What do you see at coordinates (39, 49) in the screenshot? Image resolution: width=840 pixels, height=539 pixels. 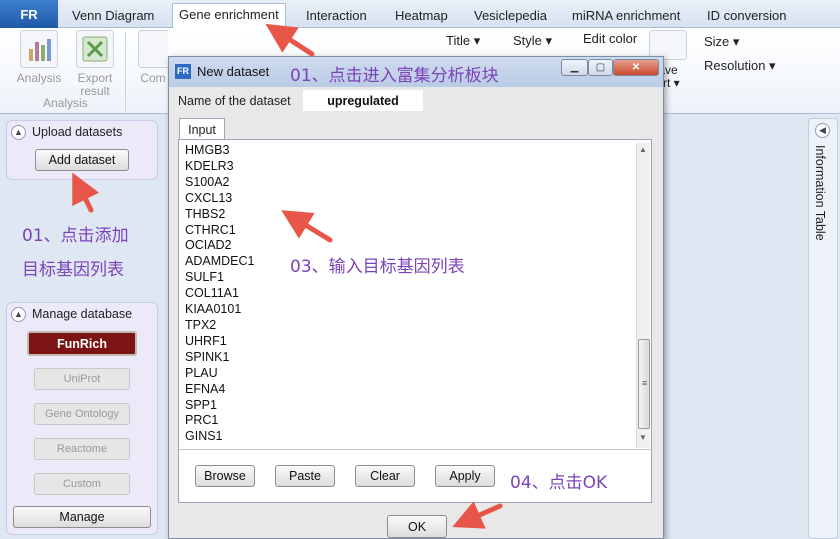 I see `bar-chart-icon` at bounding box center [39, 49].